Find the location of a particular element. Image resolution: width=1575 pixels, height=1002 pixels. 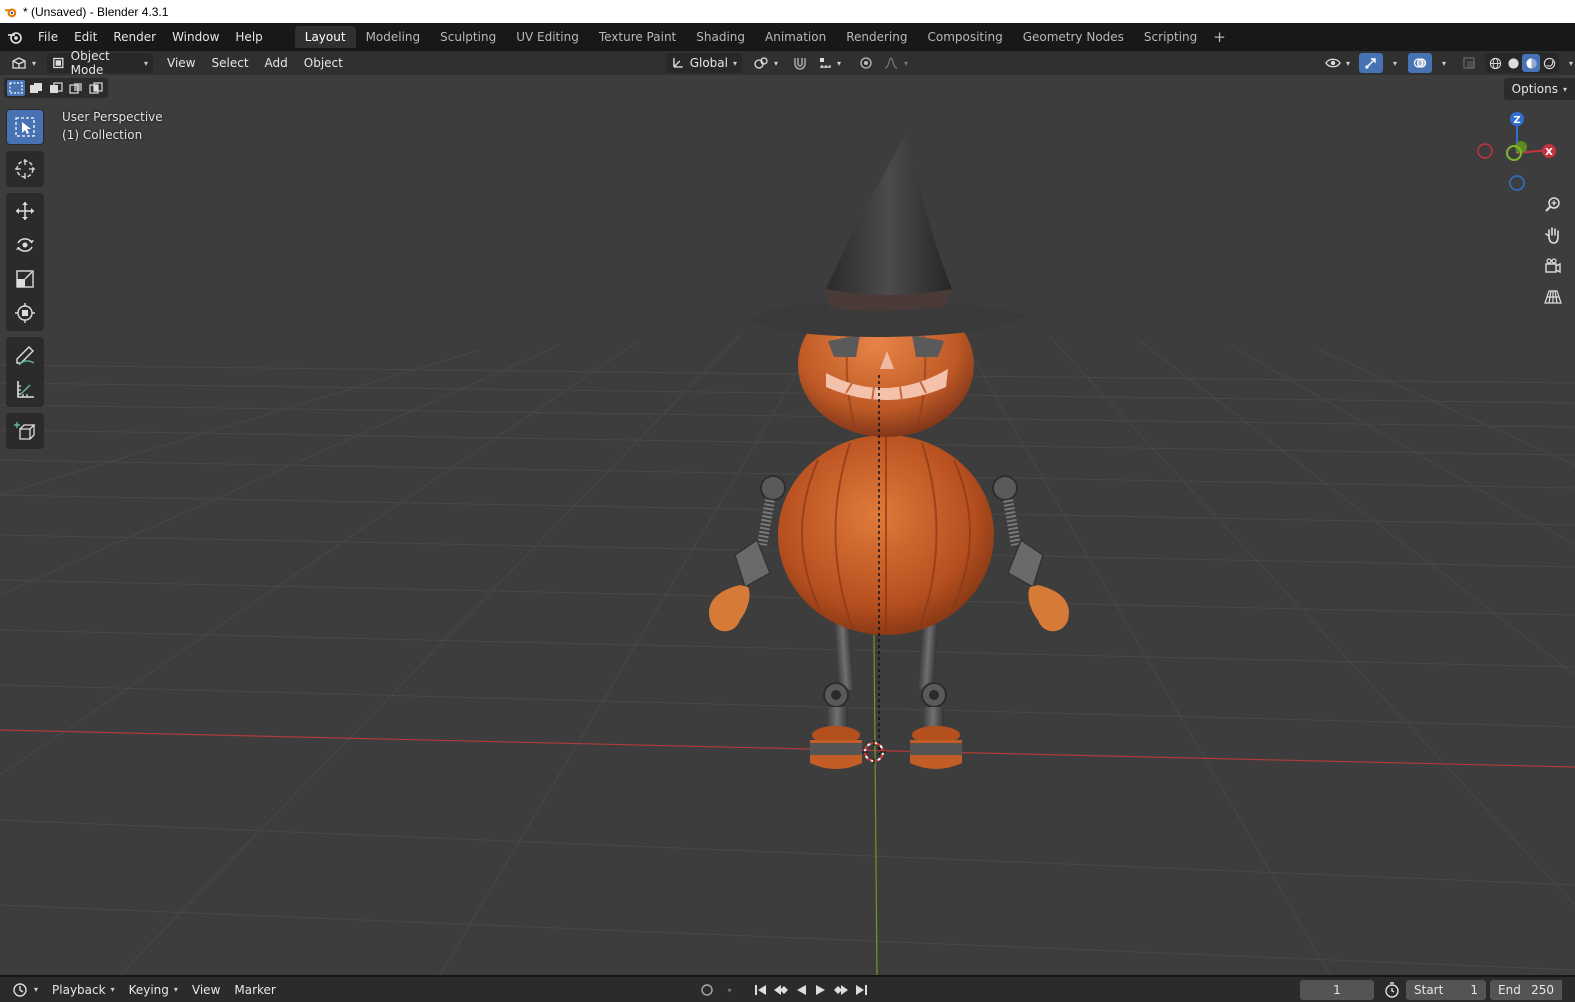

use-preview-range-toggle is located at coordinates (1392, 990).